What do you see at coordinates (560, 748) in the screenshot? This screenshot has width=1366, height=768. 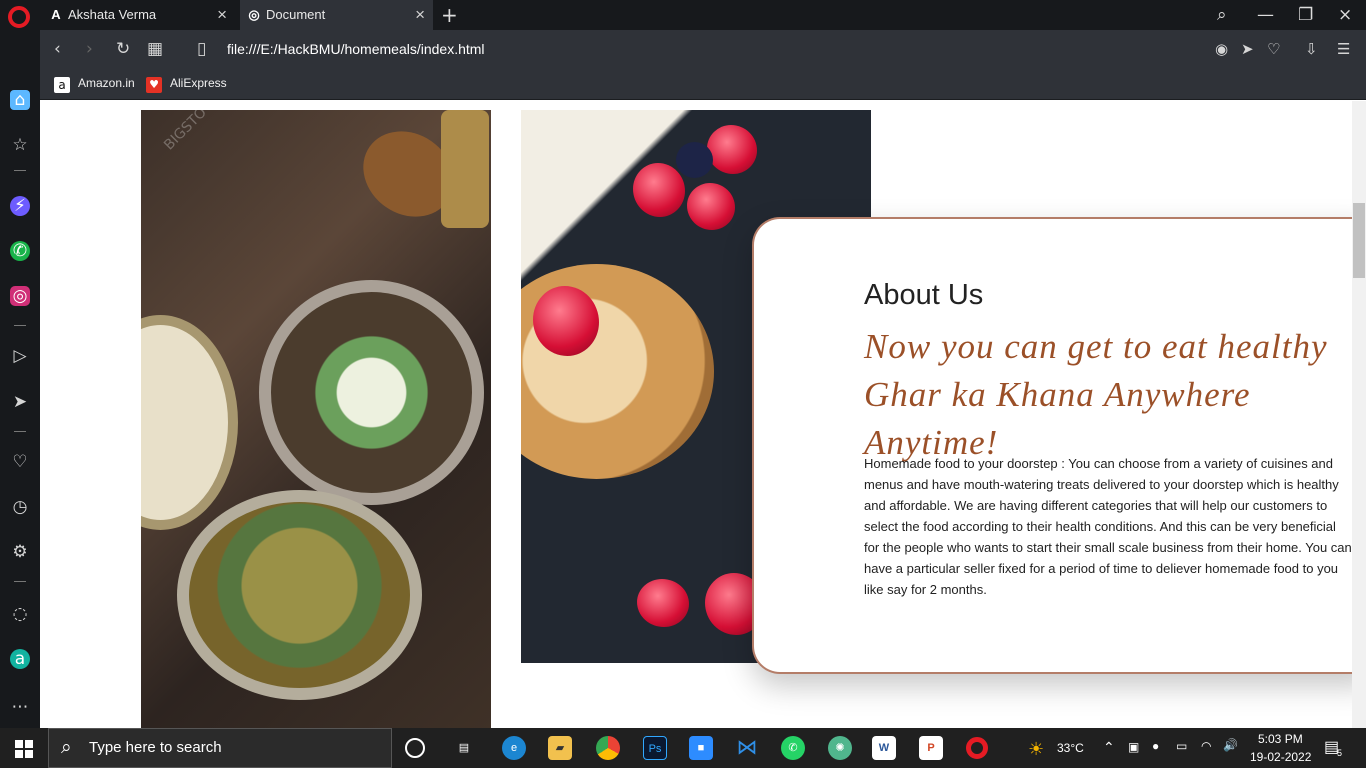 I see `file-explorer-icon: ▰` at bounding box center [560, 748].